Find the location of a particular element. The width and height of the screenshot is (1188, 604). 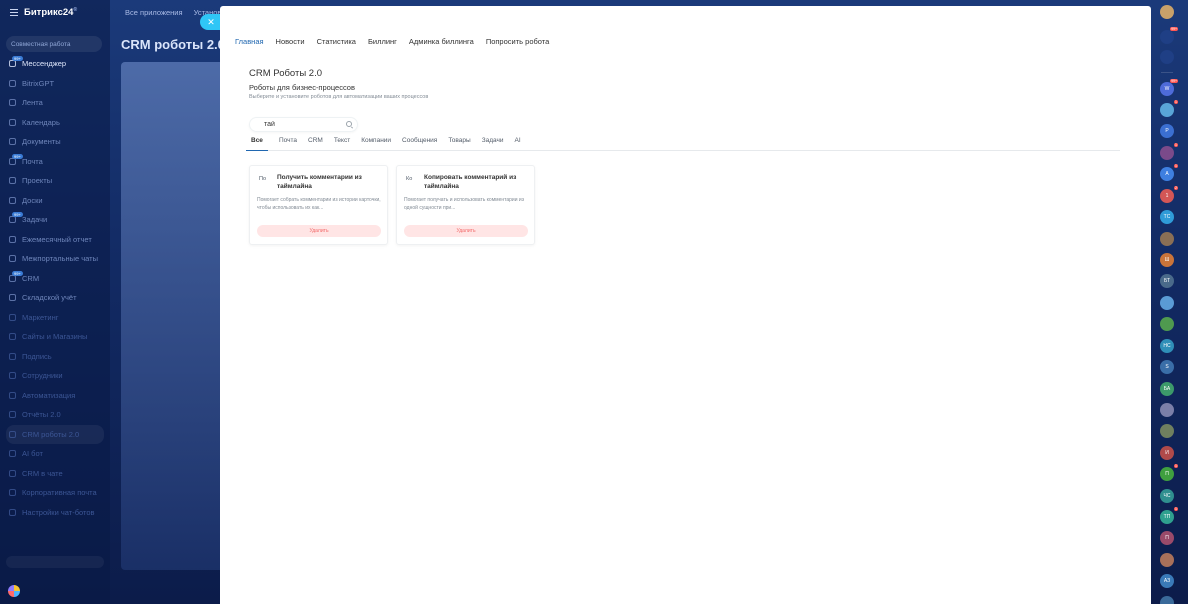

panel-tab: Новости is located at coordinates (290, 41).